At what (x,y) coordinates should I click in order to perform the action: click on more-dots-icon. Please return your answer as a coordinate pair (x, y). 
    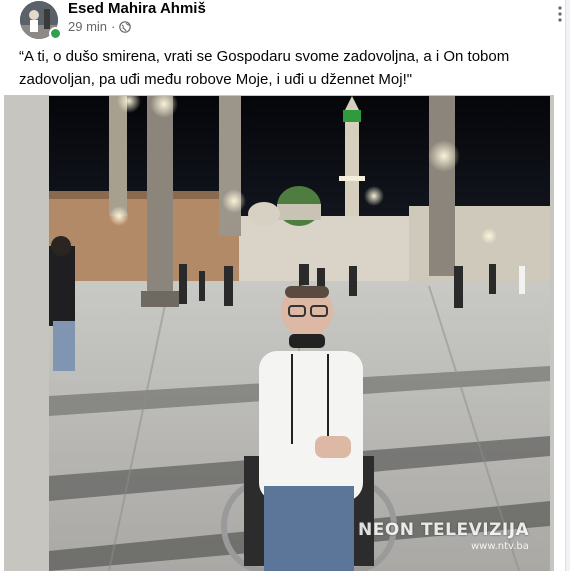
    Looking at the image, I should click on (560, 16).